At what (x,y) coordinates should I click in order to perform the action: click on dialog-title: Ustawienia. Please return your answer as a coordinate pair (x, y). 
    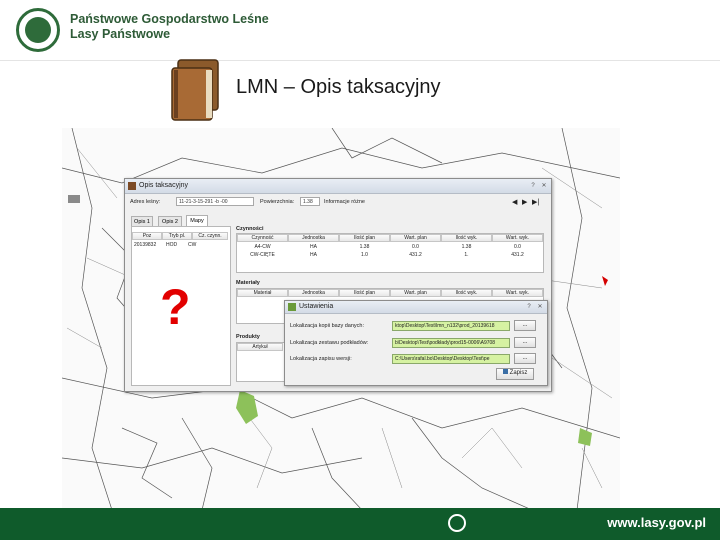
    Looking at the image, I should click on (316, 306).